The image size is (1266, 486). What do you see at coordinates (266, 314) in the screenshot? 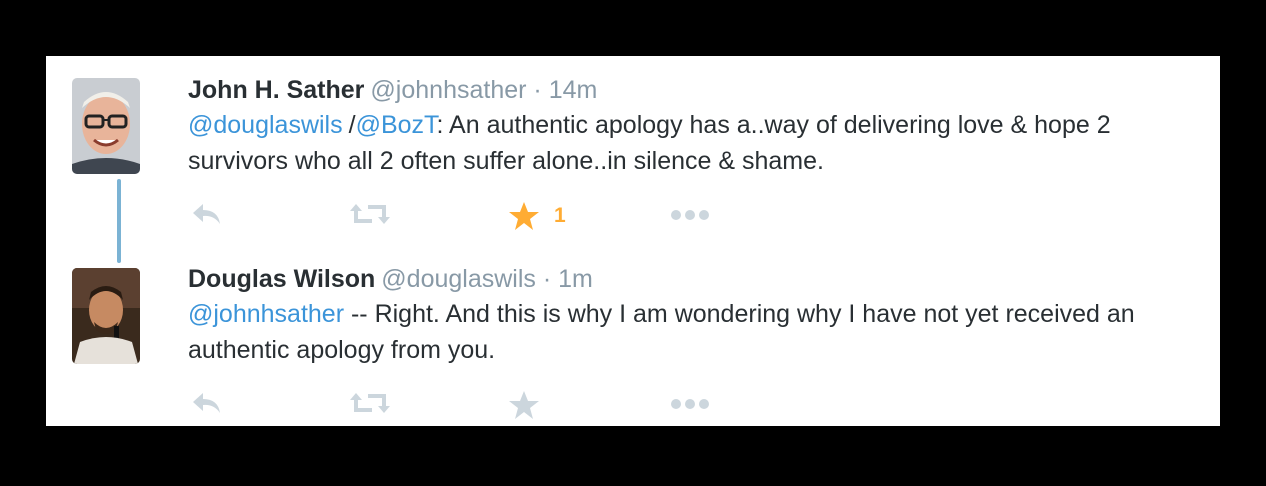
I see `mention-link: @johnhsather` at bounding box center [266, 314].